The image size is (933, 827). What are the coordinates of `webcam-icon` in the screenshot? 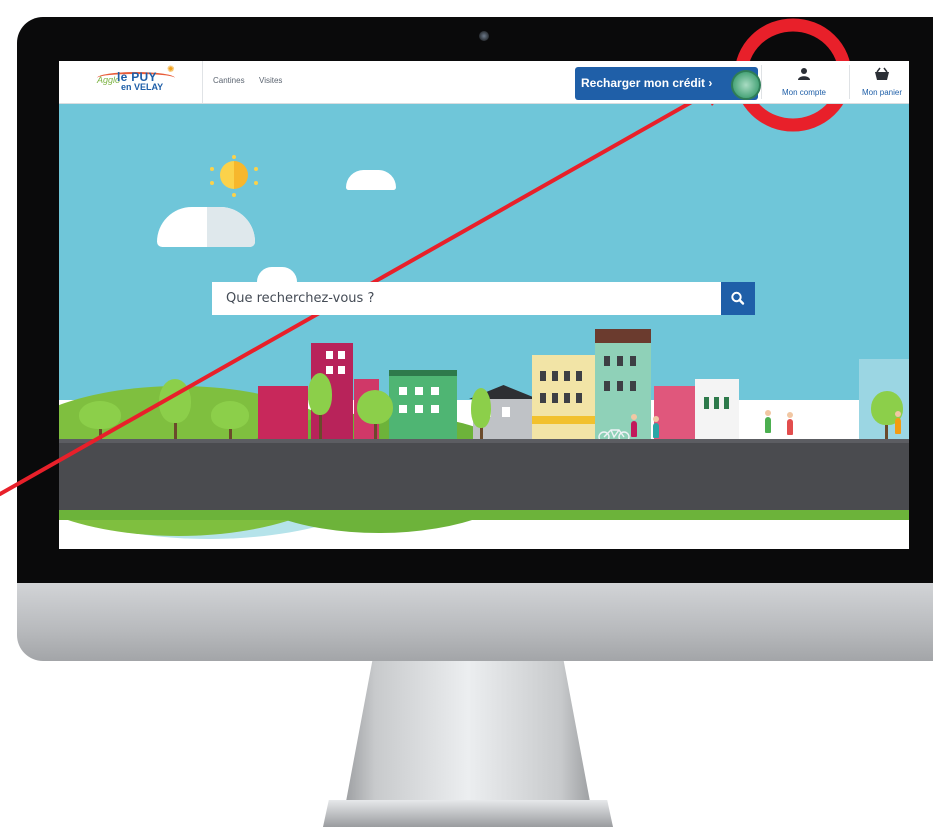 It's located at (484, 36).